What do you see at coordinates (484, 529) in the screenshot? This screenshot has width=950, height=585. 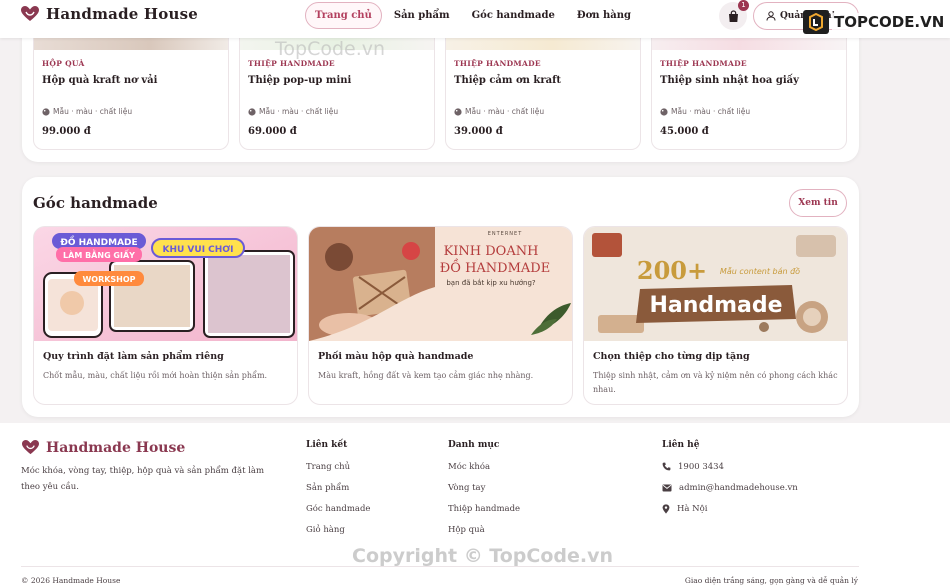 I see `footer-category-gift-box: Hộp quà` at bounding box center [484, 529].